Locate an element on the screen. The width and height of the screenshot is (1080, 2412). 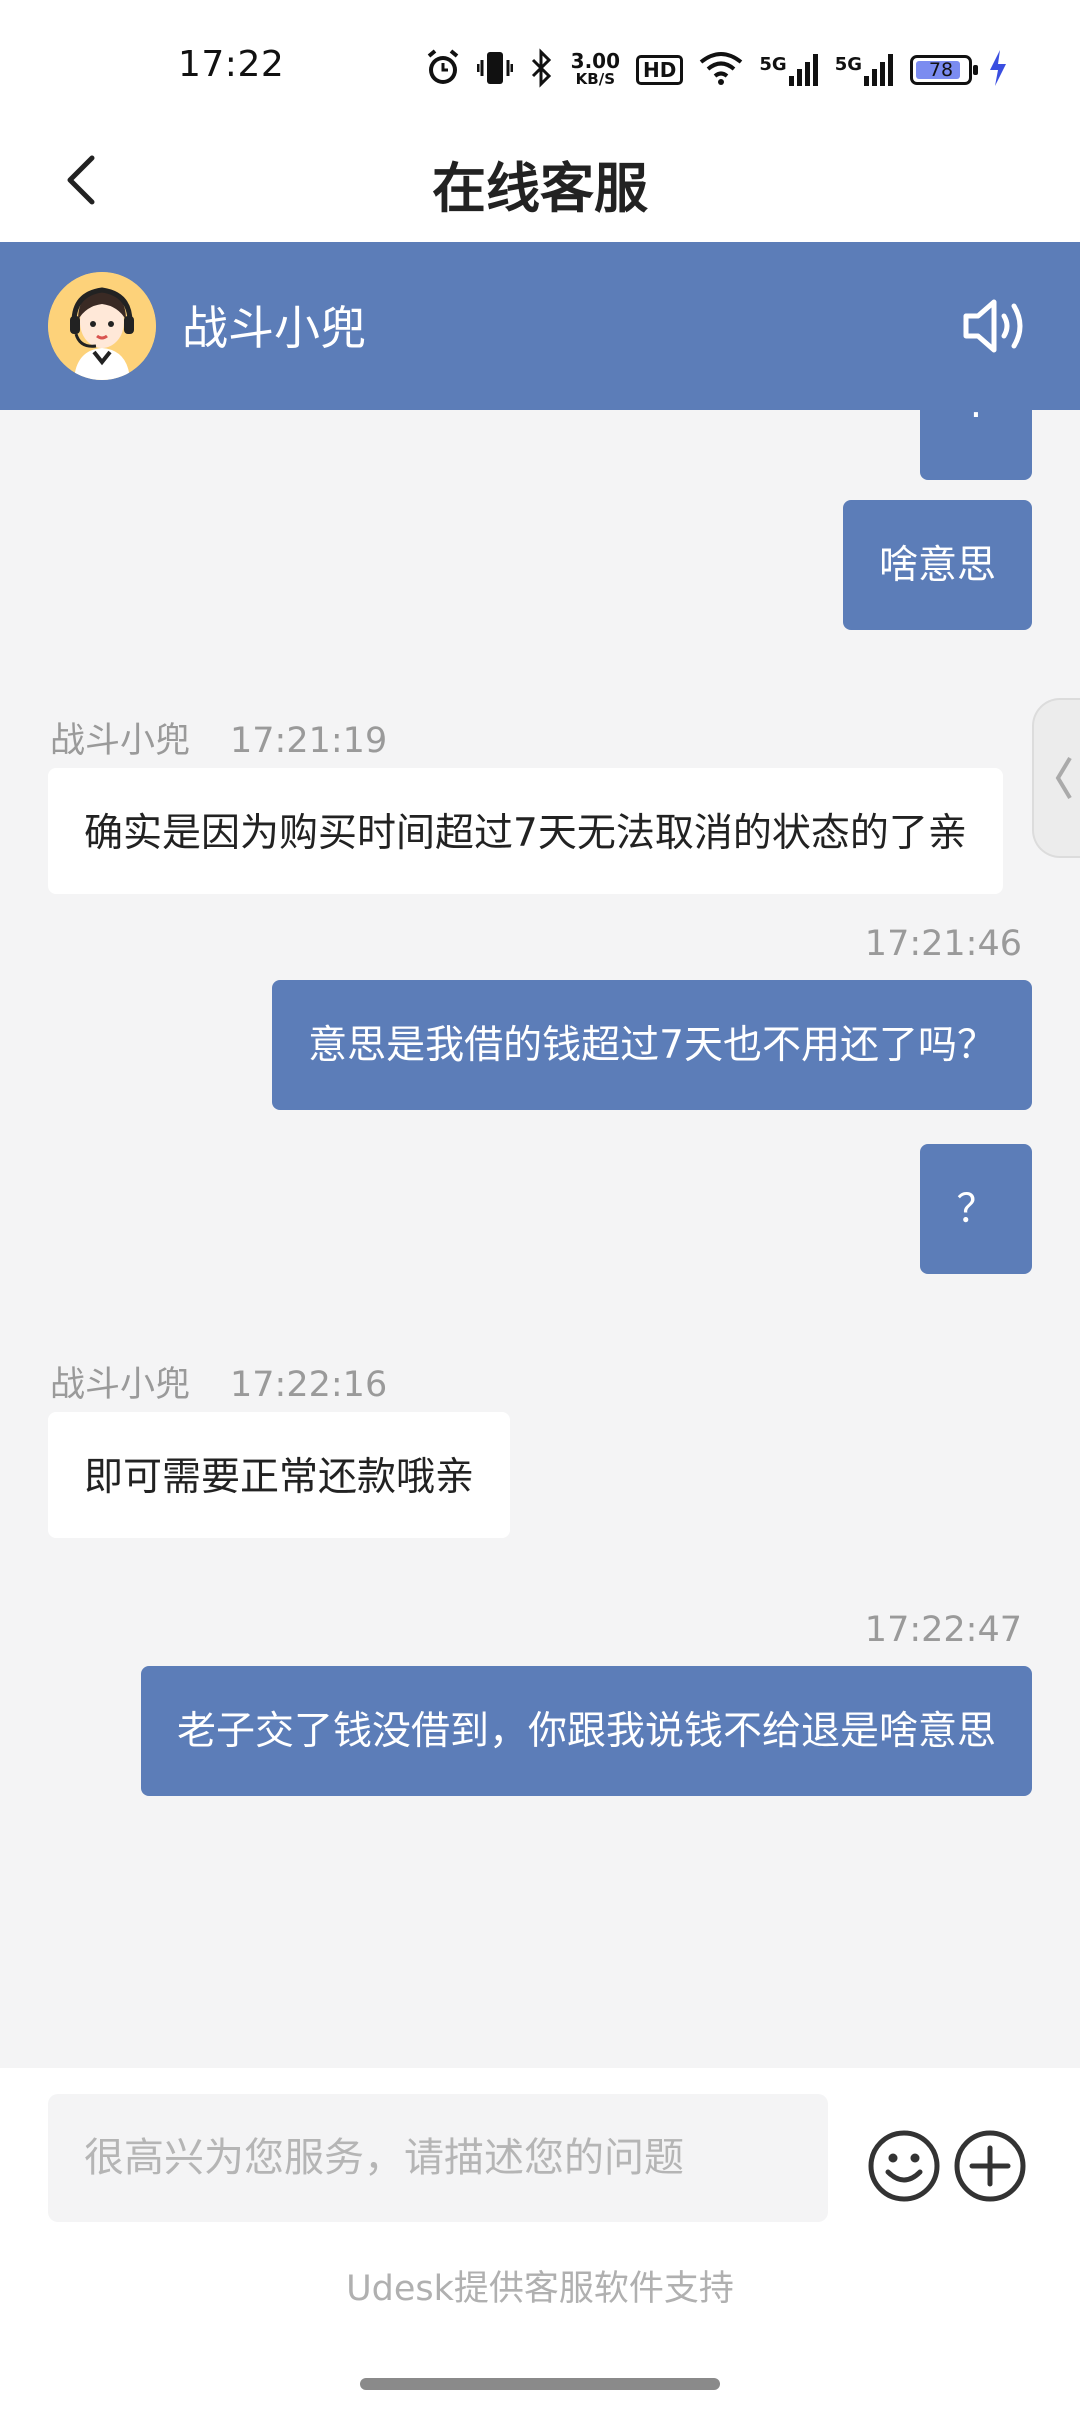
wifi-icon is located at coordinates (721, 70).